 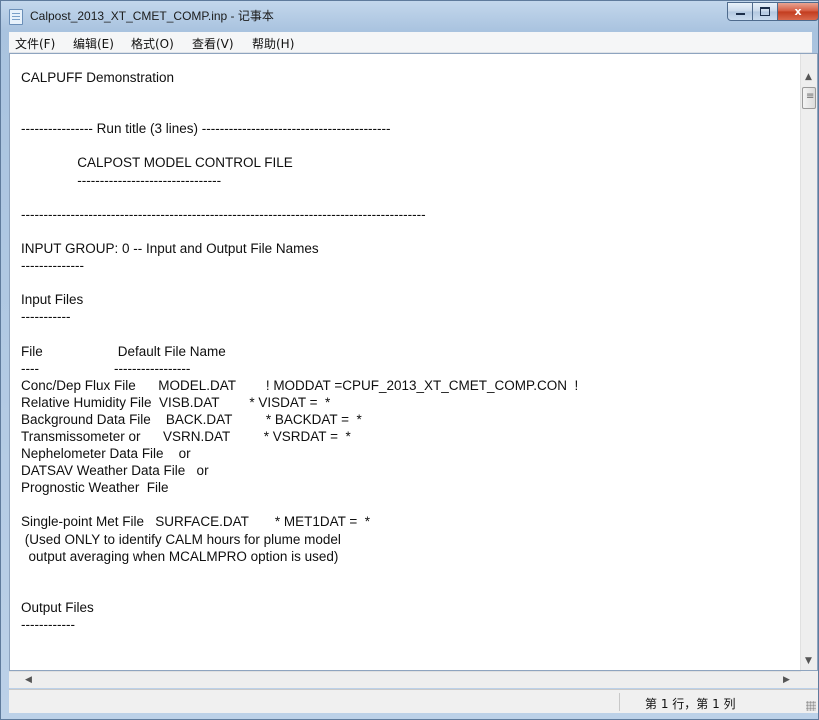 What do you see at coordinates (299, 299) in the screenshot?
I see `text-line: Input Files` at bounding box center [299, 299].